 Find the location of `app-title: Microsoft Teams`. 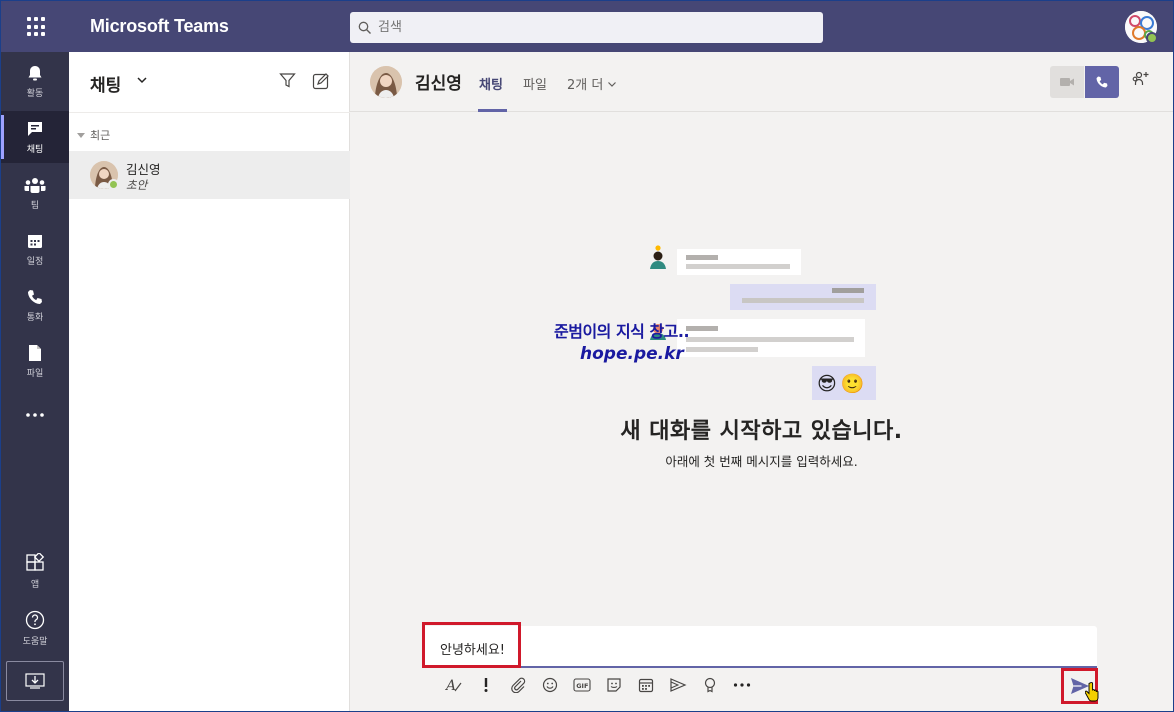

app-title: Microsoft Teams is located at coordinates (159, 26).